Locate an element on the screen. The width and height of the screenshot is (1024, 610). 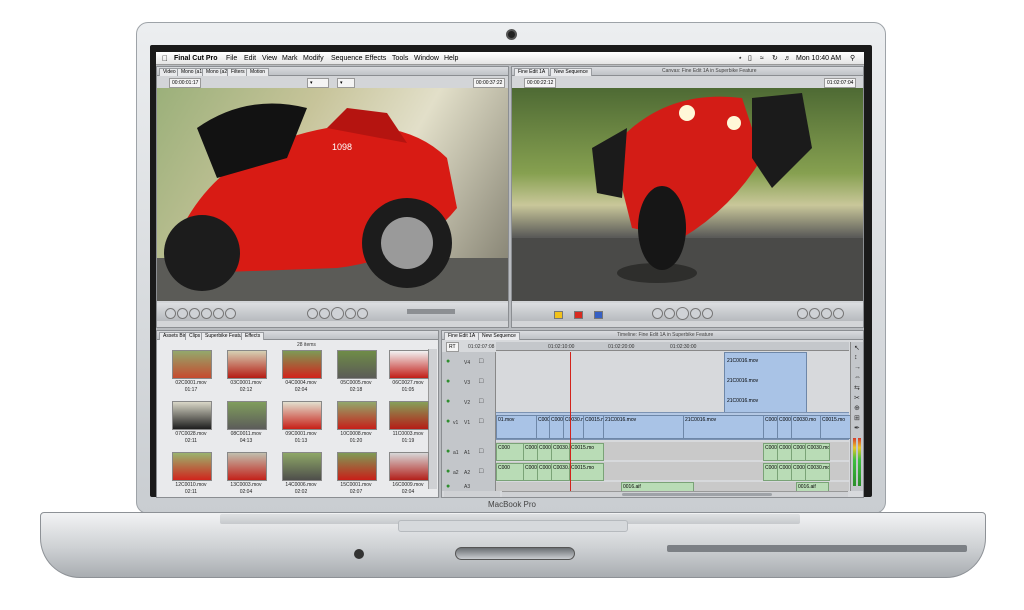
insert-edit-button is located at coordinates (170, 313).